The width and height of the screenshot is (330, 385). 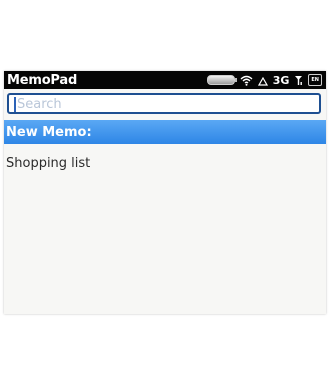 I want to click on status-icons: 3G EN, so click(x=264, y=80).